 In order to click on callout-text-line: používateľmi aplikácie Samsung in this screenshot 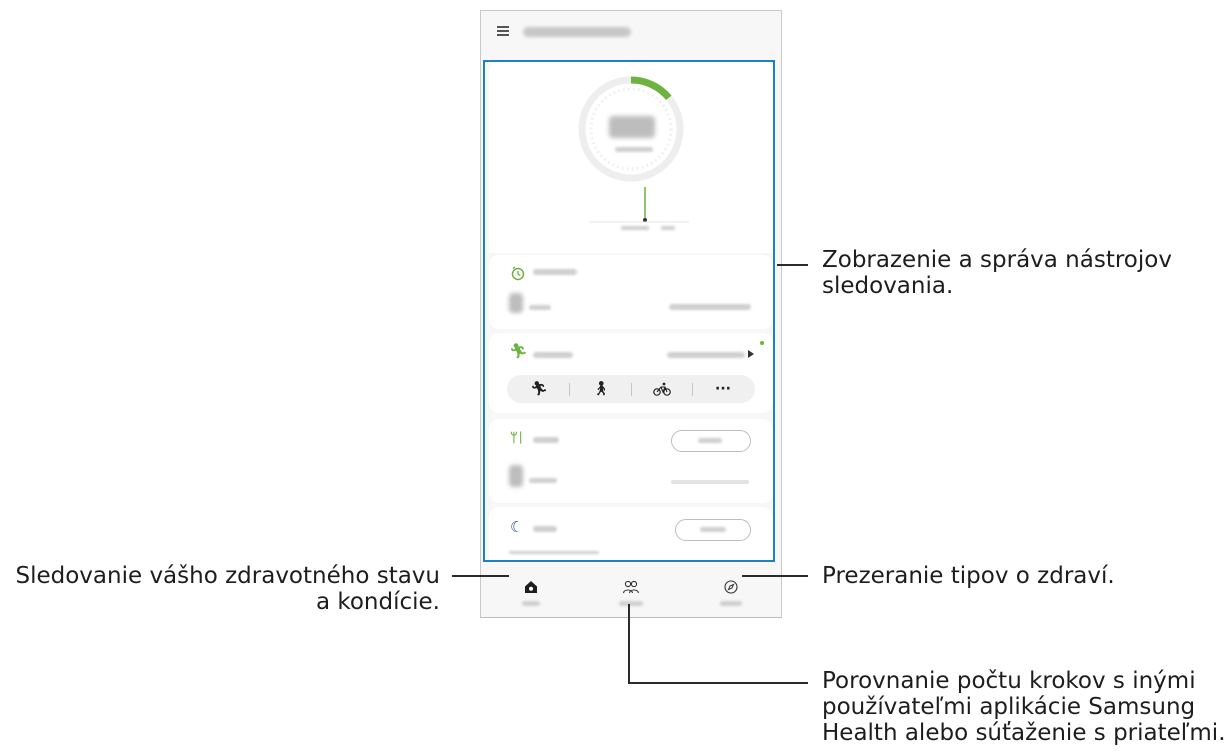, I will do `click(1009, 707)`.